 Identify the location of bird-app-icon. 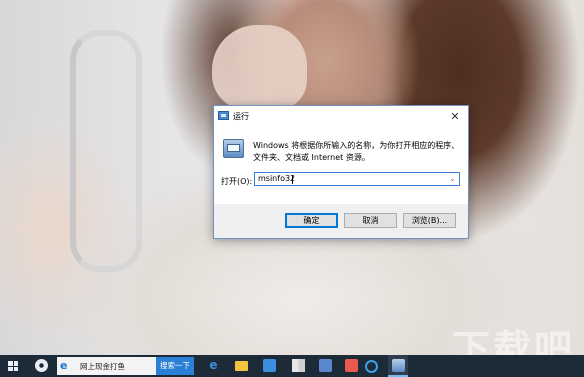
(325, 365).